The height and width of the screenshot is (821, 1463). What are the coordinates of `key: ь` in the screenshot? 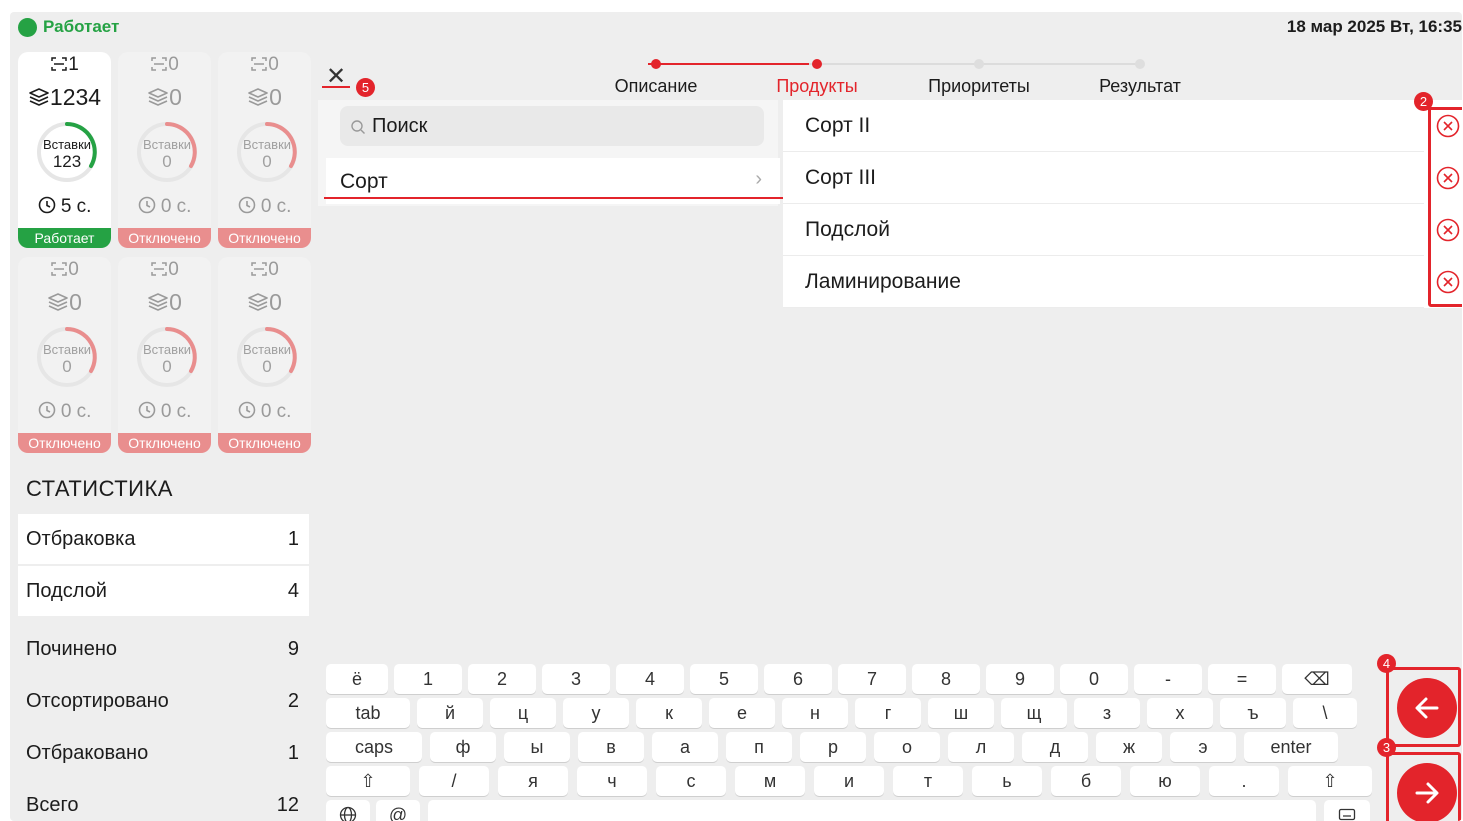 It's located at (1007, 781).